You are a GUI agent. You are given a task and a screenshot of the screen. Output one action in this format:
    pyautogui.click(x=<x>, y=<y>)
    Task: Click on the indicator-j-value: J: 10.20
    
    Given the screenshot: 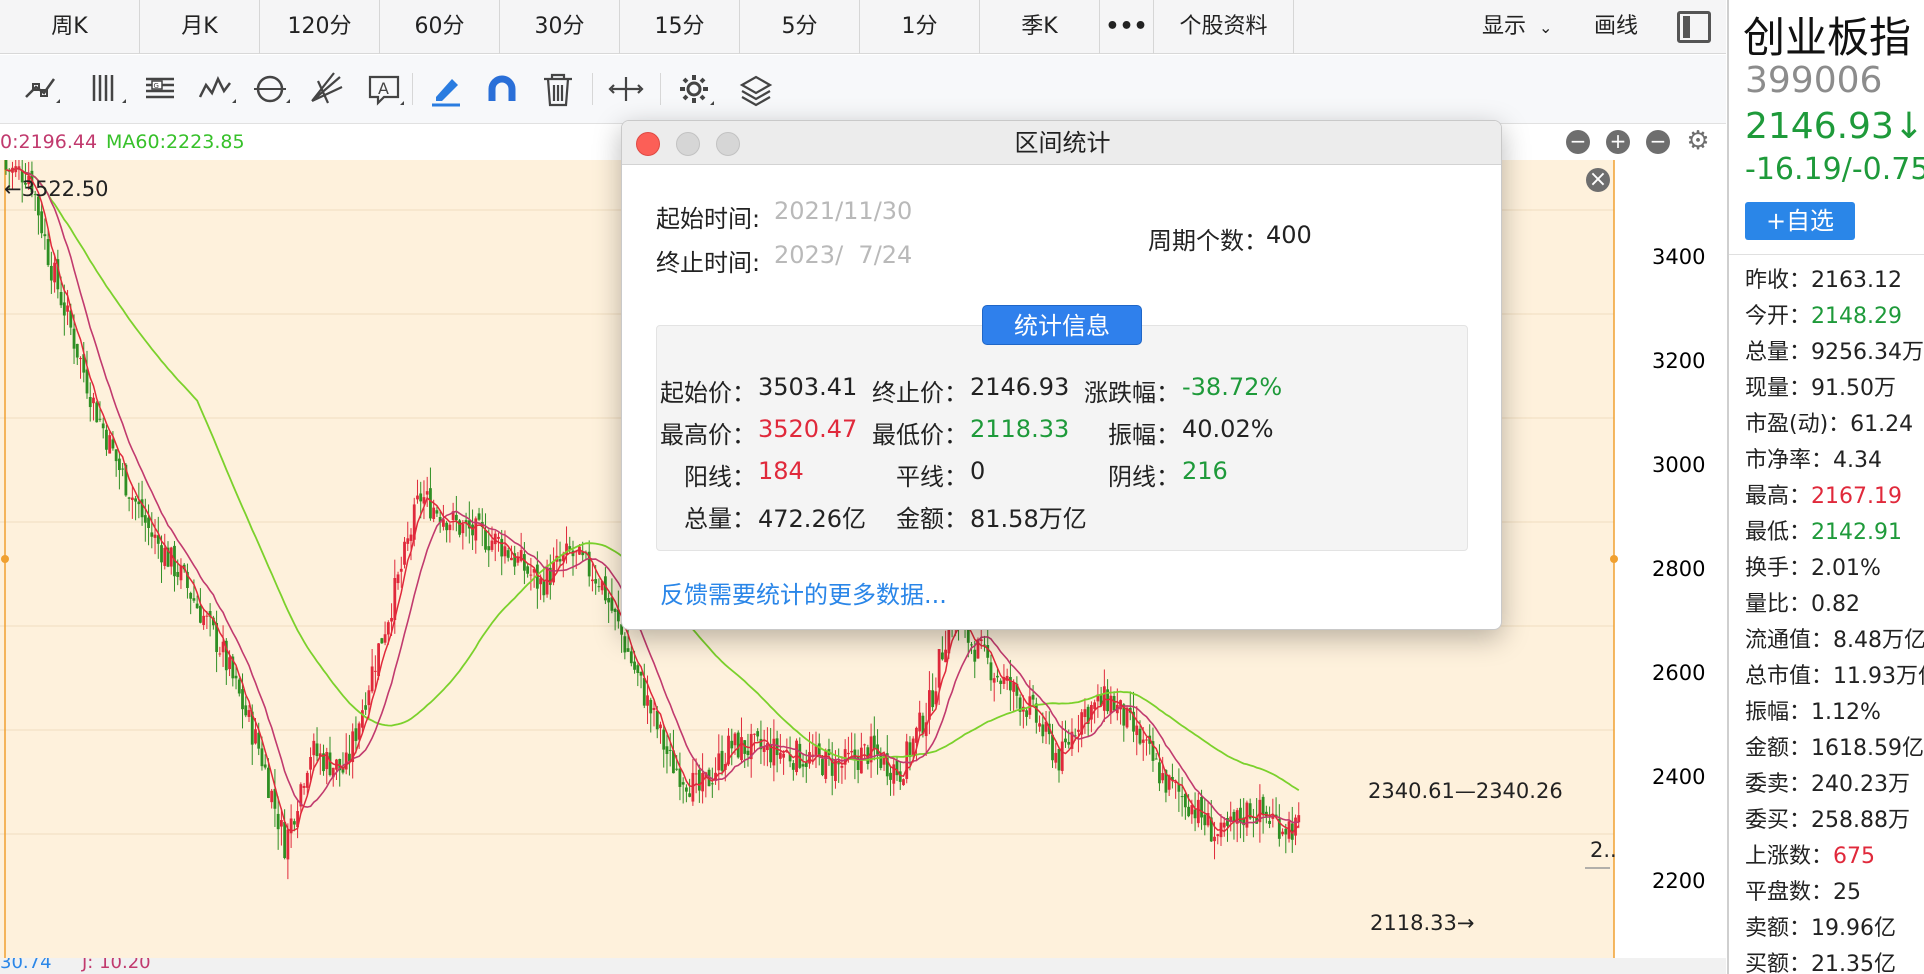 What is the action you would take?
    pyautogui.click(x=116, y=965)
    